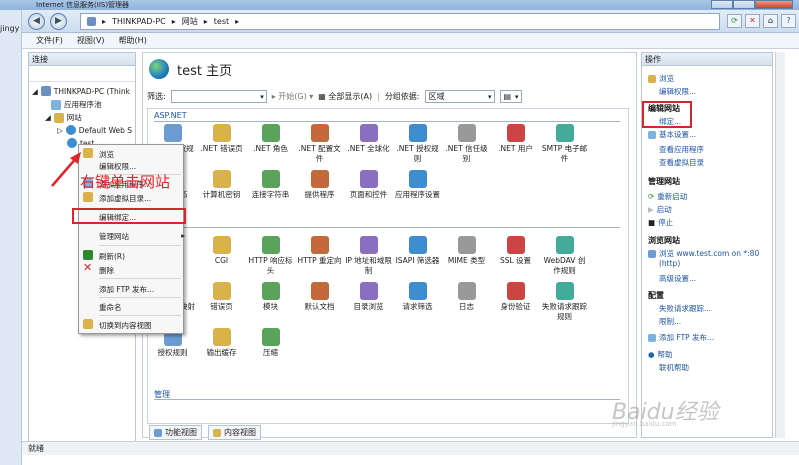 This screenshot has height=465, width=799. What do you see at coordinates (94, 130) in the screenshot?
I see `tree-item-default-site: ▷ Default Web S` at bounding box center [94, 130].